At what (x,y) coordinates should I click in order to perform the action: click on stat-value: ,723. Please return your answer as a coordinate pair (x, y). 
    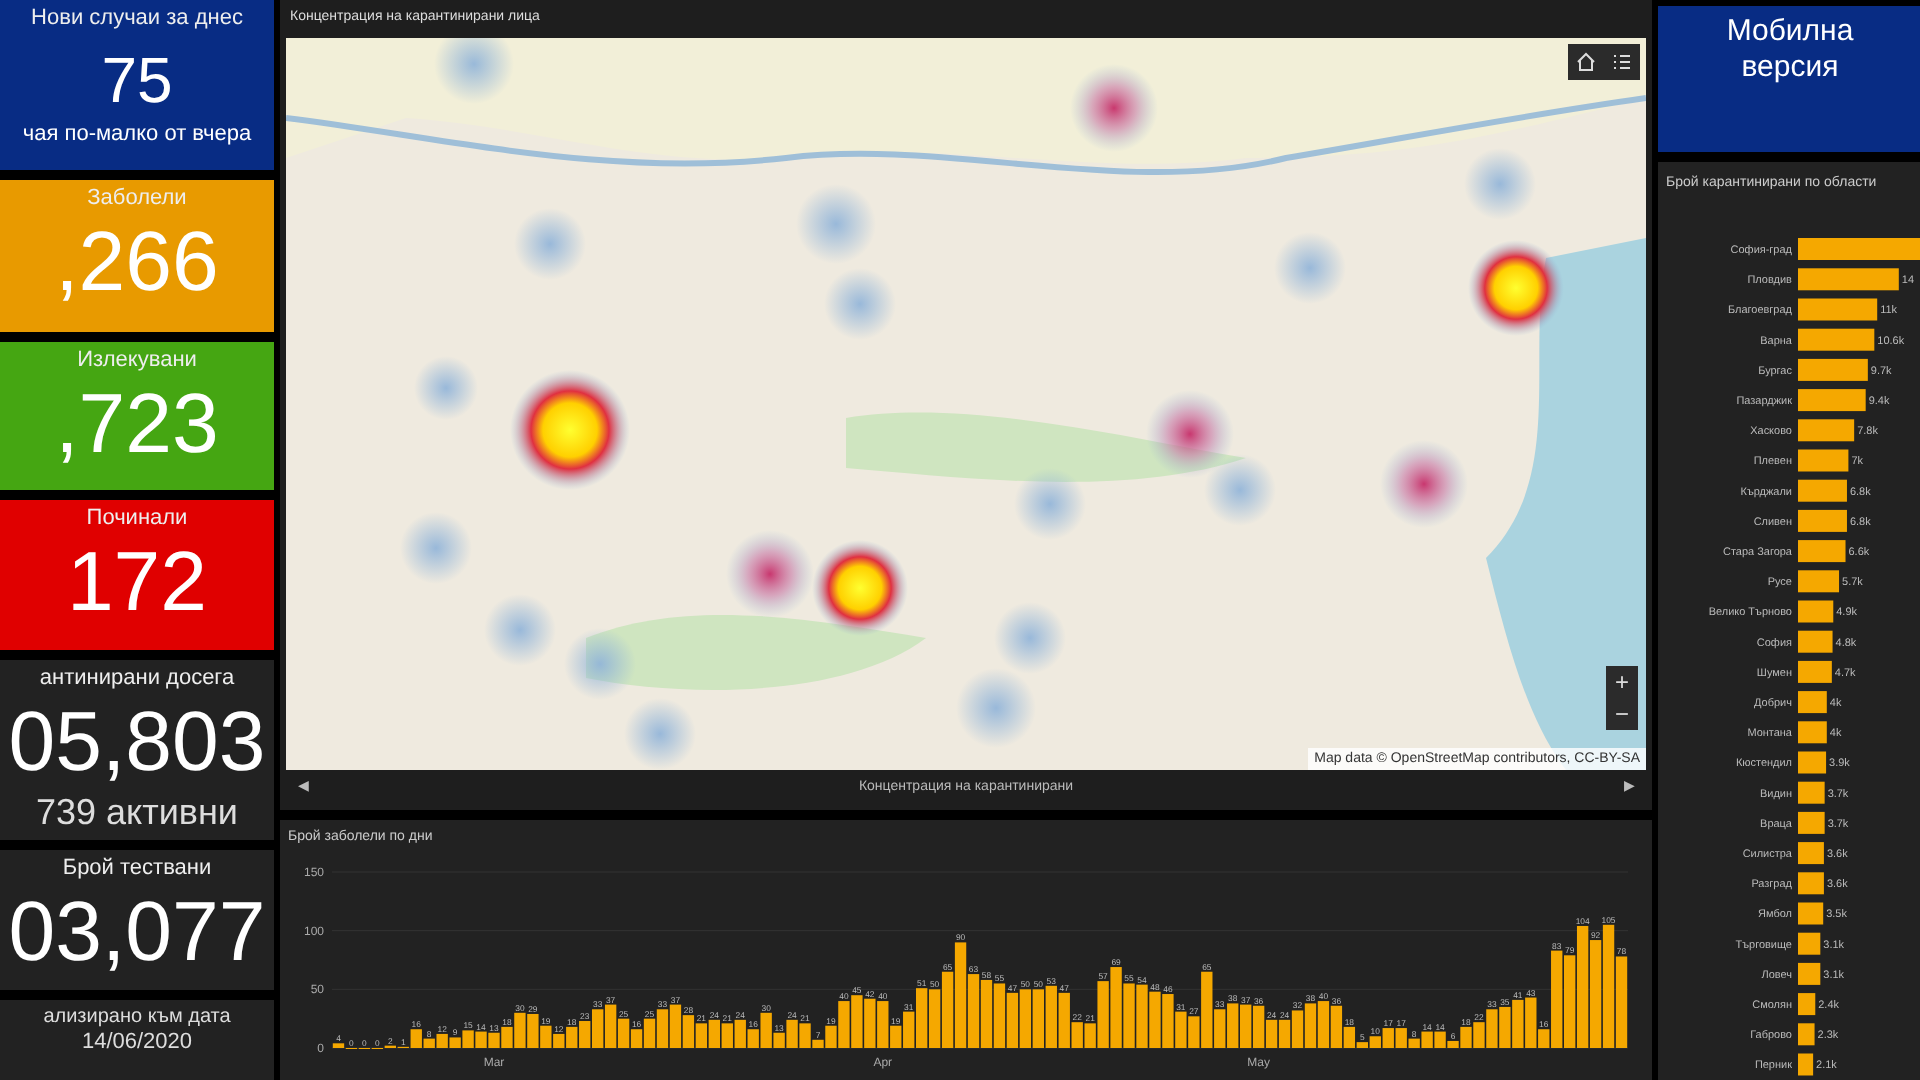
    Looking at the image, I should click on (137, 423).